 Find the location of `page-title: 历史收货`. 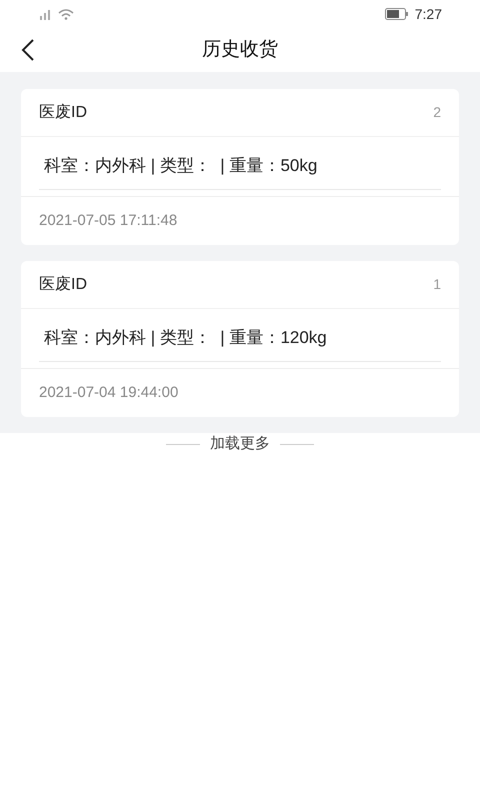

page-title: 历史收货 is located at coordinates (240, 50).